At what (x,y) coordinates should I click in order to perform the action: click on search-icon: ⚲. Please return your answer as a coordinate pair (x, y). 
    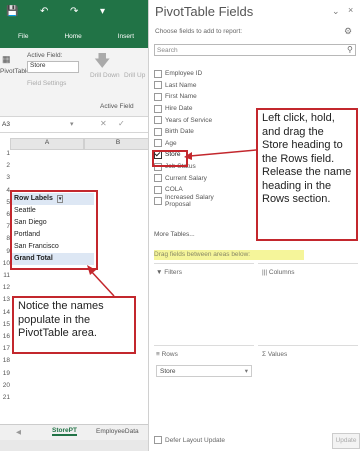
    Looking at the image, I should click on (350, 49).